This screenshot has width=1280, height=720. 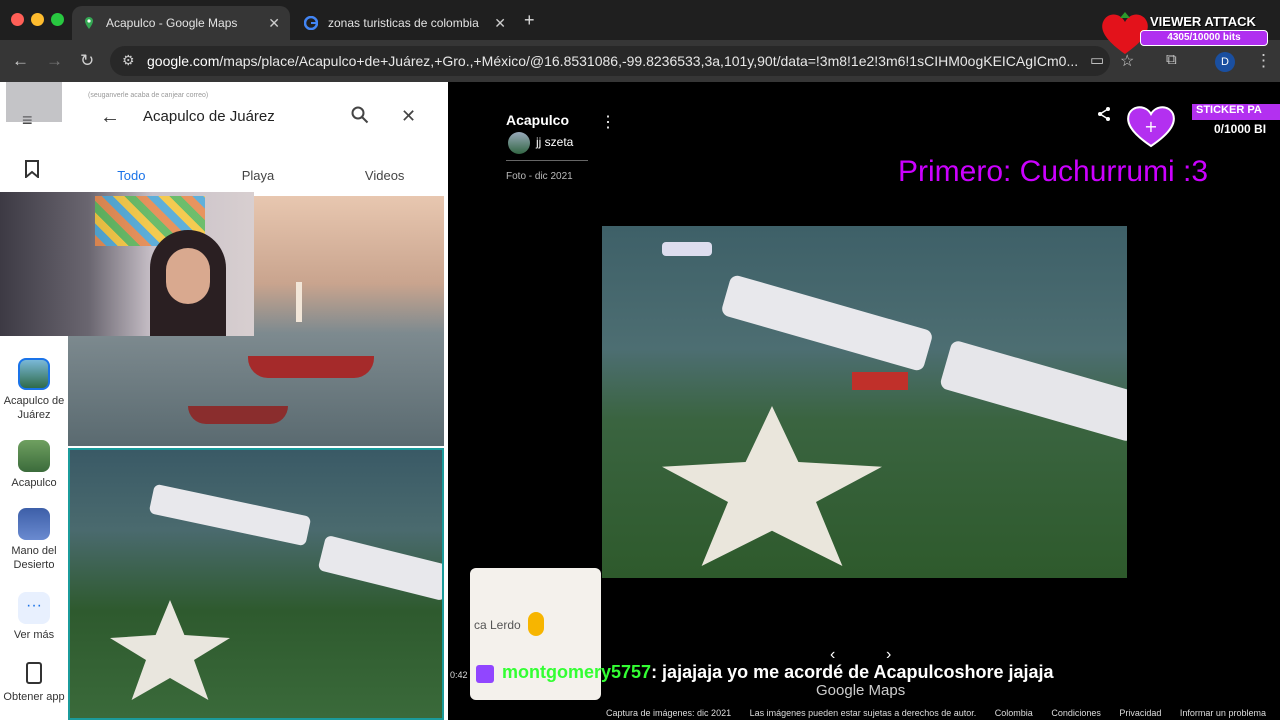 I want to click on saved-bookmark-icon, so click(x=32, y=171).